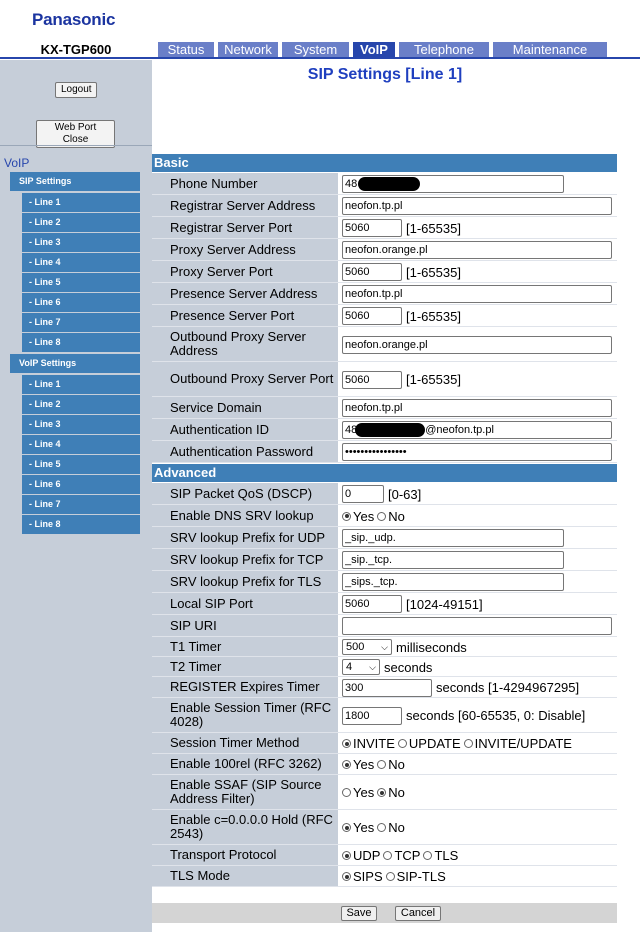  I want to click on auth-password-input, so click(477, 452).